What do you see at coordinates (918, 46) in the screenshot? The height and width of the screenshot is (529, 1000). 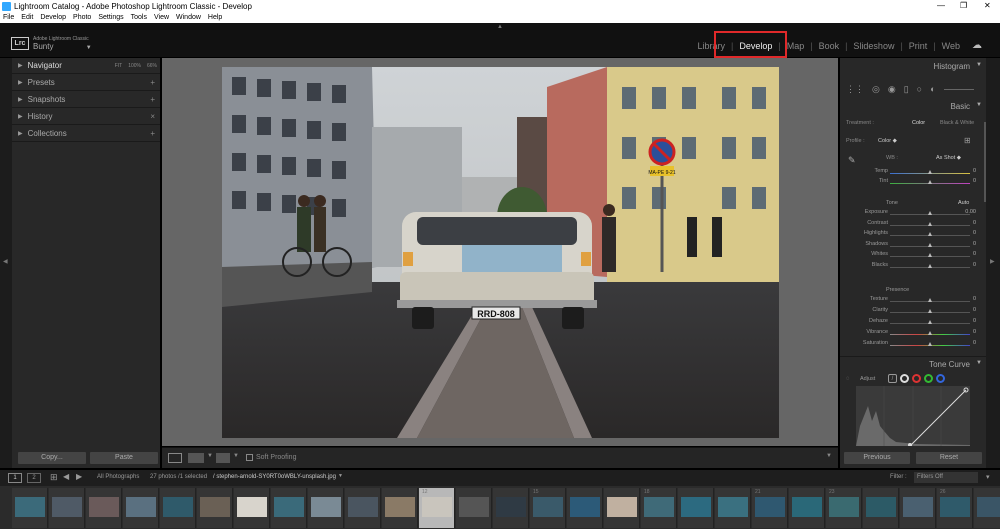 I see `module-print: Print` at bounding box center [918, 46].